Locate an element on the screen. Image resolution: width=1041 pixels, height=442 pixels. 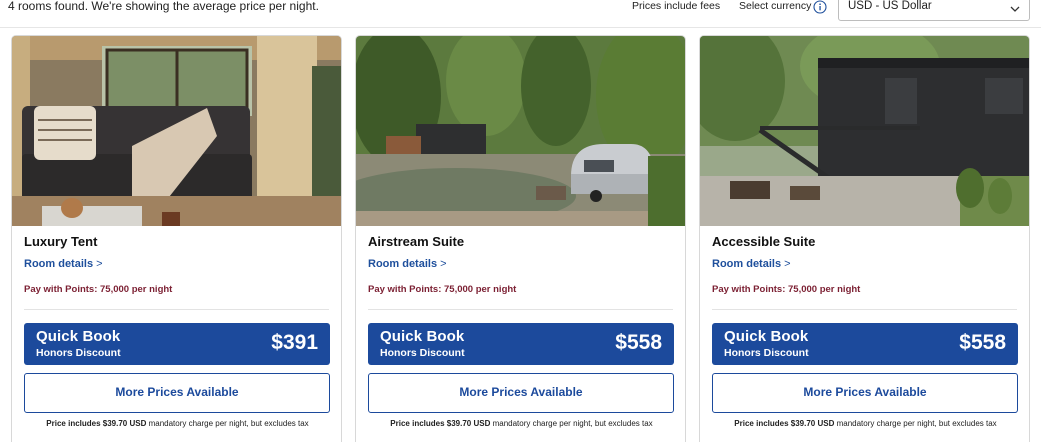
room-name: Luxury Tent is located at coordinates (61, 241).